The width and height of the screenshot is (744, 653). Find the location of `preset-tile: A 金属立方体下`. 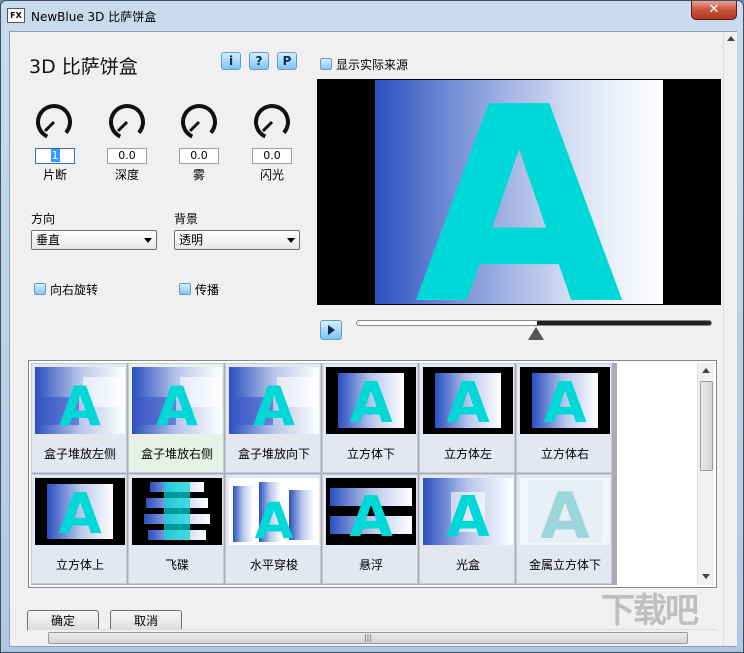

preset-tile: A 金属立方体下 is located at coordinates (564, 529).